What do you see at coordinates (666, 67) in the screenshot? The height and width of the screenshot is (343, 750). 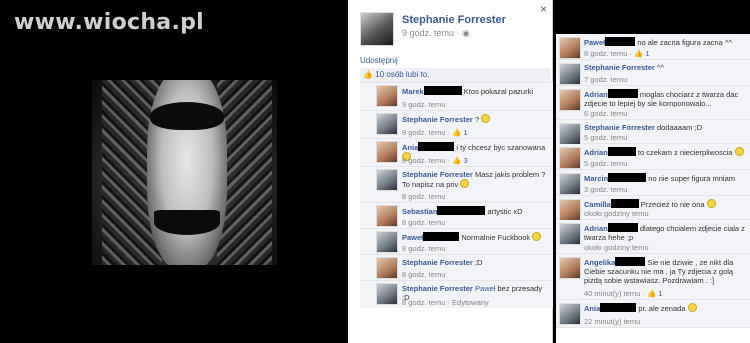 I see `comment-text: Stephanie Forrester ^^` at bounding box center [666, 67].